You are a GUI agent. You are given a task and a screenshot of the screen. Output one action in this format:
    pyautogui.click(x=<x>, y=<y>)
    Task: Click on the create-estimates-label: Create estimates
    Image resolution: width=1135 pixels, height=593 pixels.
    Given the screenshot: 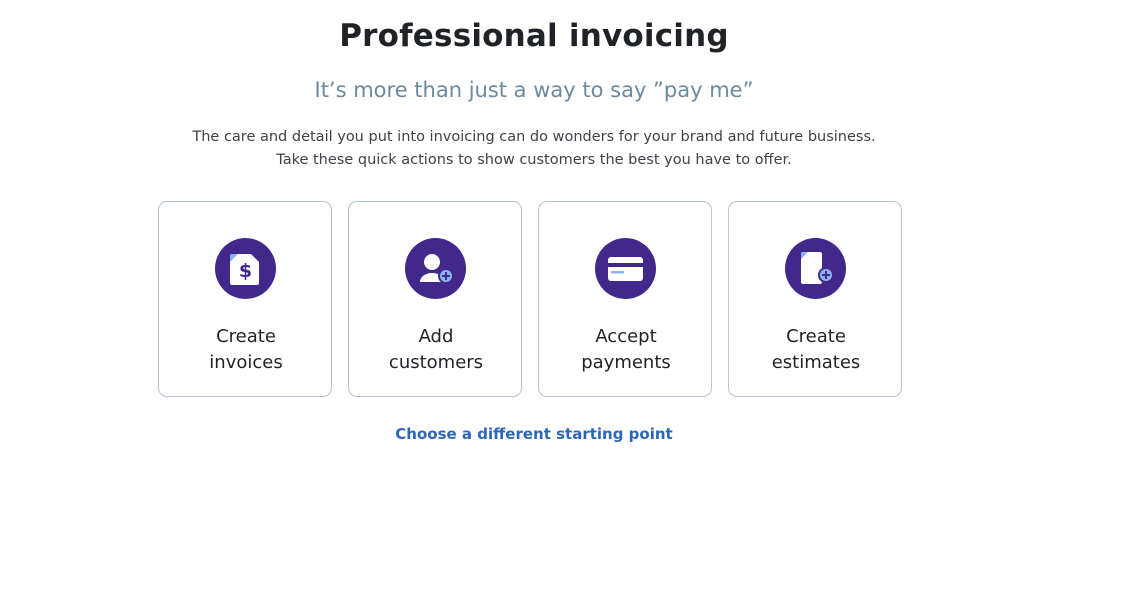 What is the action you would take?
    pyautogui.click(x=816, y=349)
    